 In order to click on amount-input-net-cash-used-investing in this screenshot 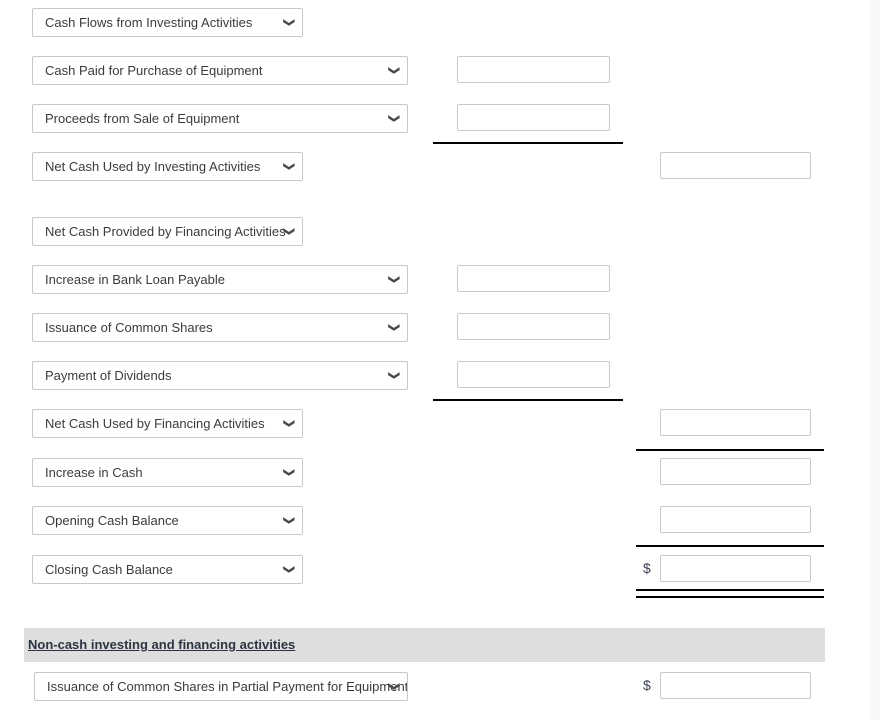, I will do `click(735, 165)`.